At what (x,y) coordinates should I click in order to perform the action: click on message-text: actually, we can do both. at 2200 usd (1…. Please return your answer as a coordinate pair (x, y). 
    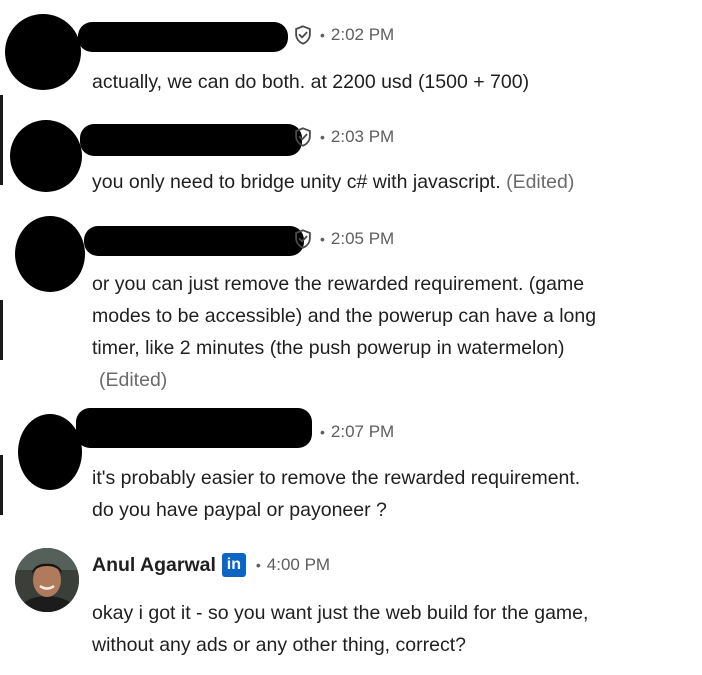
    Looking at the image, I should click on (392, 82).